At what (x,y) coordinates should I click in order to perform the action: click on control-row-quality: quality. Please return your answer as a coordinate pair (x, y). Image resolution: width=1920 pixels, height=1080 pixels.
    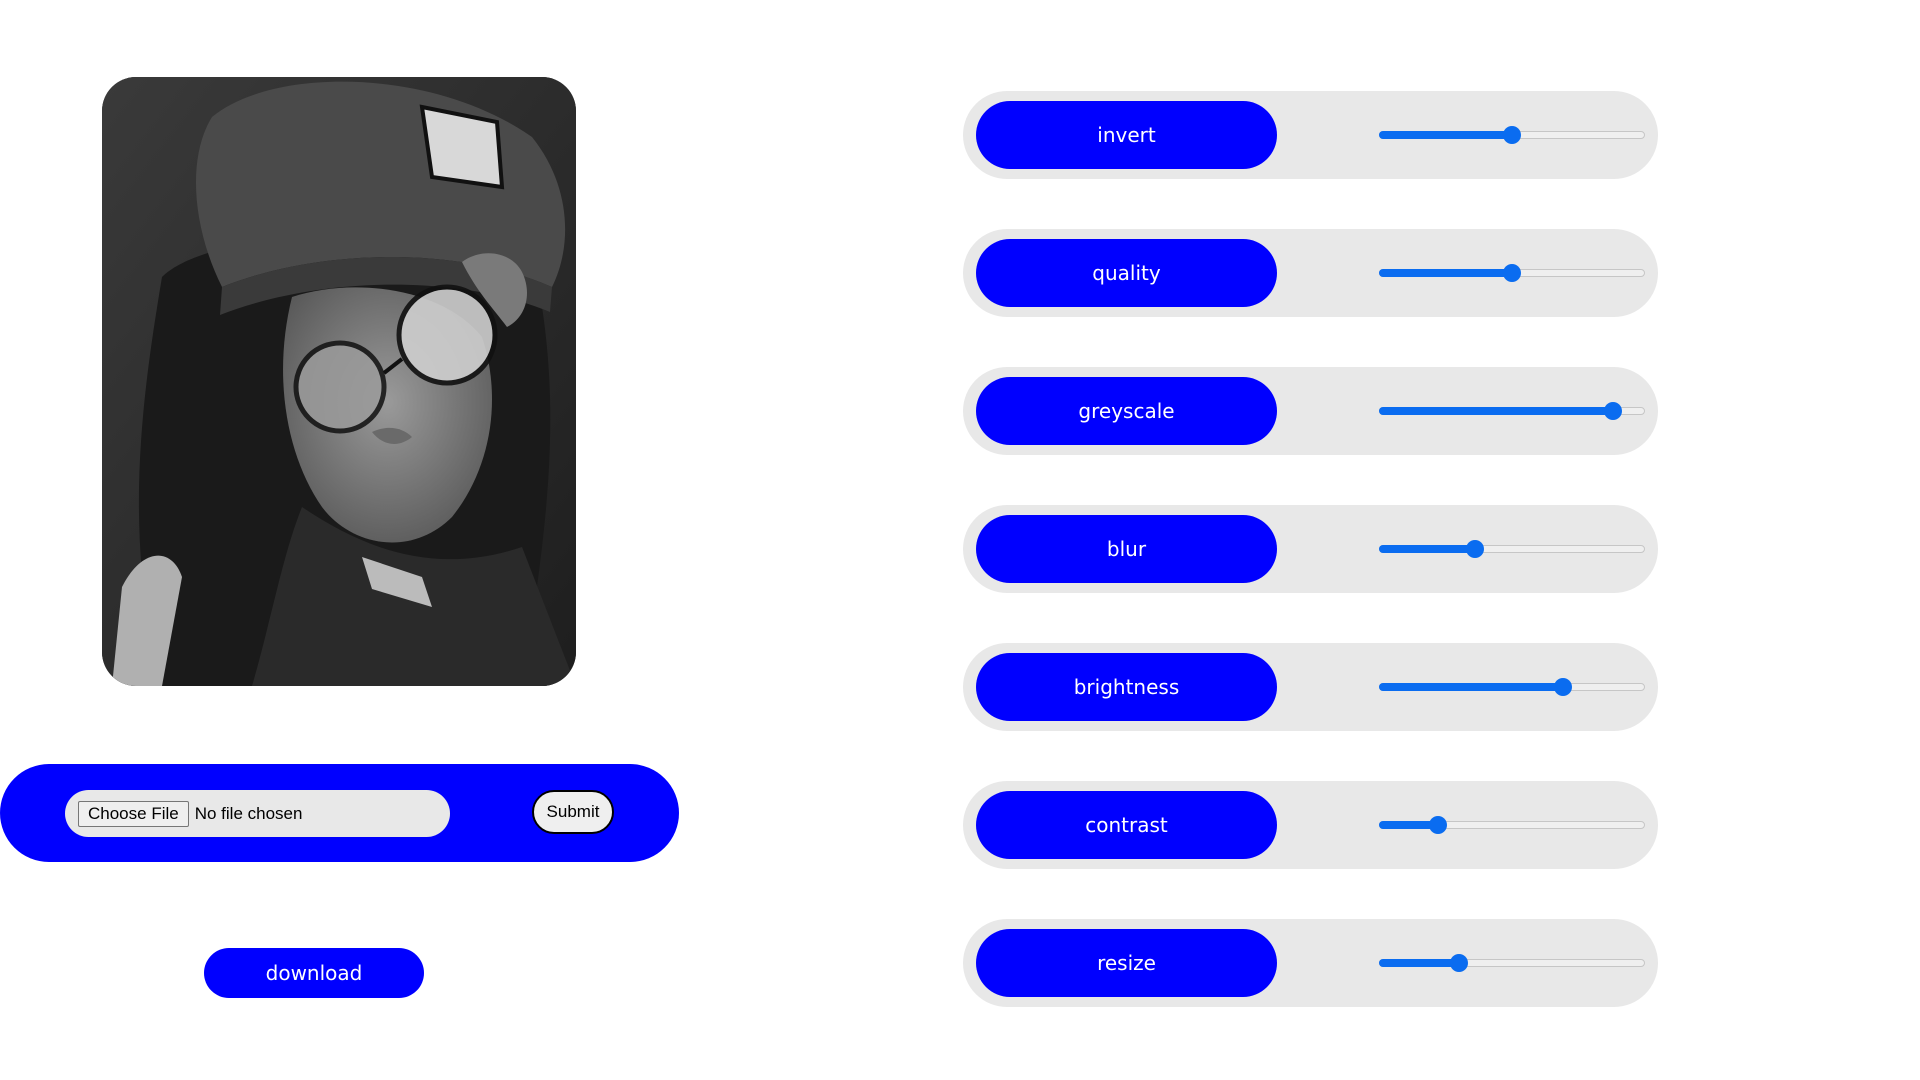
    Looking at the image, I should click on (1310, 273).